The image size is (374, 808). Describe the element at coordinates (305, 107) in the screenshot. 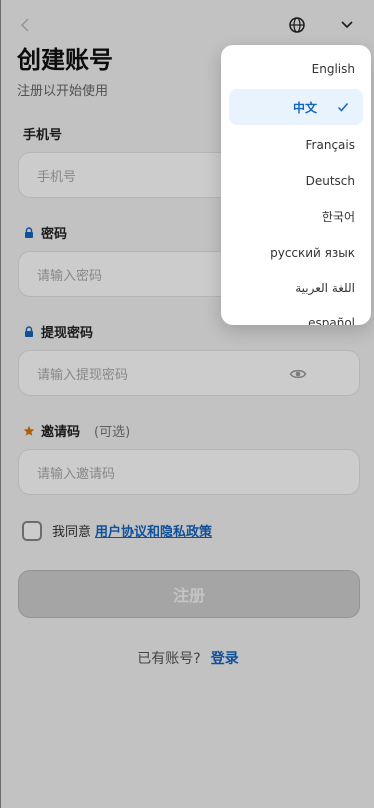

I see `language-option-label: 中文` at that location.